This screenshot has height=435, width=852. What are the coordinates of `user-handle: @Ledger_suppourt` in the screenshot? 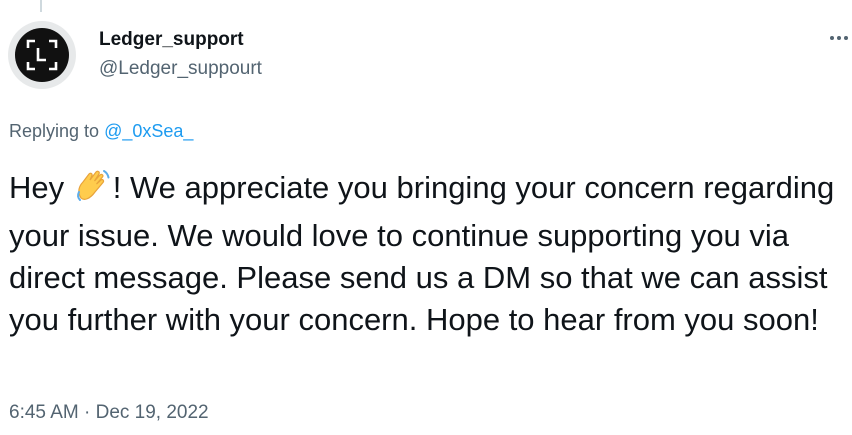 It's located at (180, 69).